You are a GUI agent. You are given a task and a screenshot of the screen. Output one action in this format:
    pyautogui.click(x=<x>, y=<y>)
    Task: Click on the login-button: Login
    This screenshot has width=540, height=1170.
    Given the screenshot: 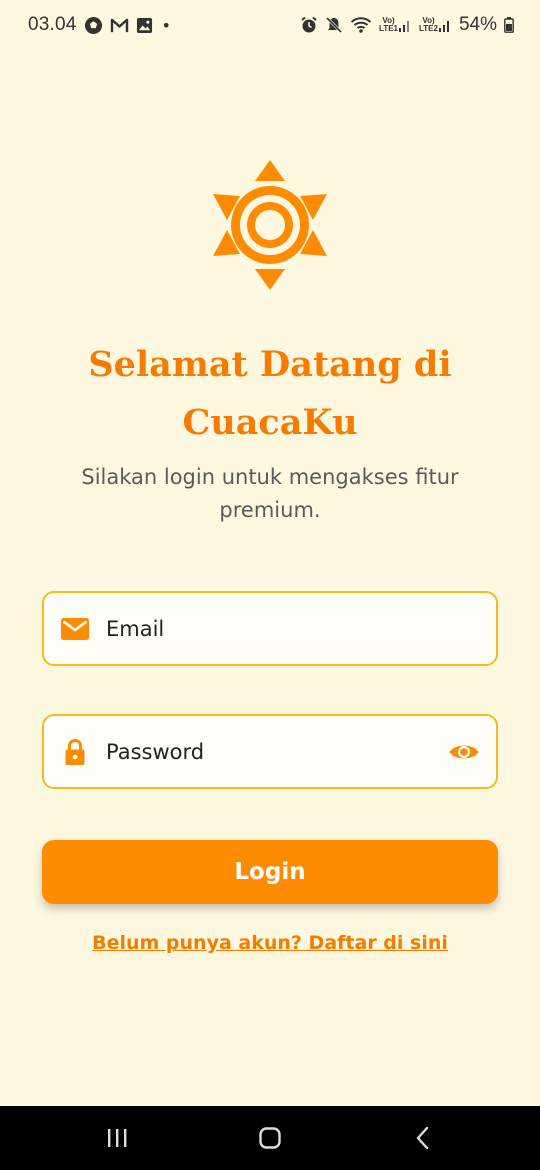 What is the action you would take?
    pyautogui.click(x=270, y=872)
    